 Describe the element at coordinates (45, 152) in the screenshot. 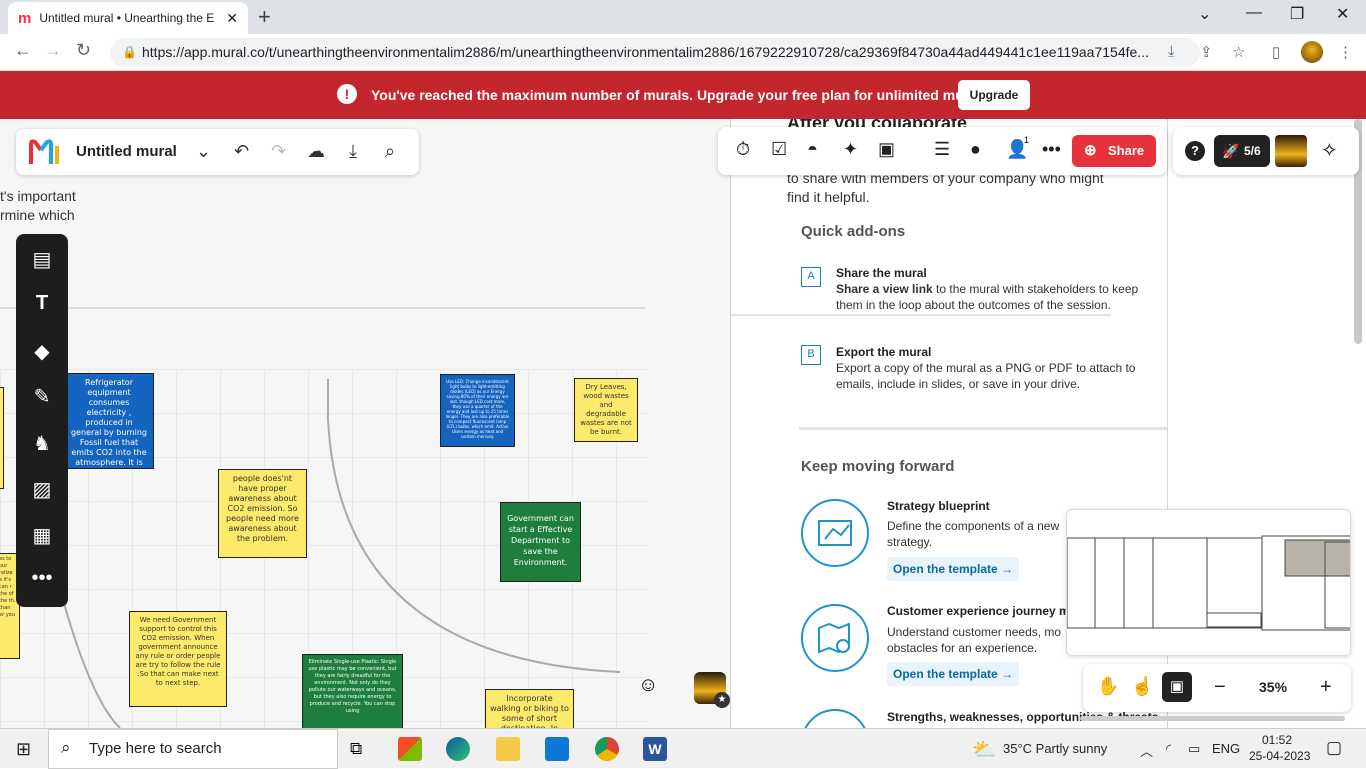

I see `mural-logo-icon` at that location.